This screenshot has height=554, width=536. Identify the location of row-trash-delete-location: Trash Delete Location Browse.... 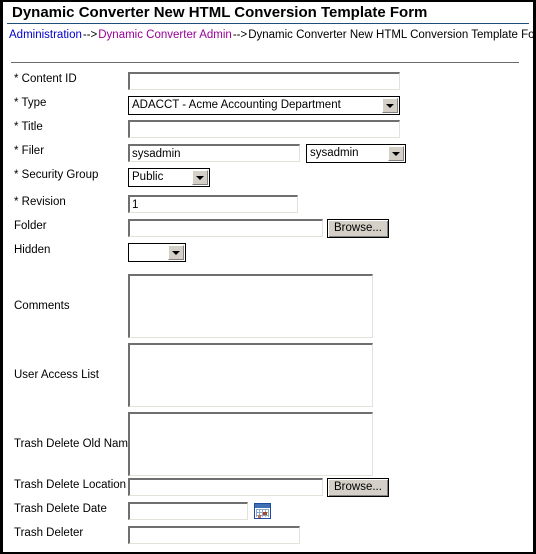
(268, 490).